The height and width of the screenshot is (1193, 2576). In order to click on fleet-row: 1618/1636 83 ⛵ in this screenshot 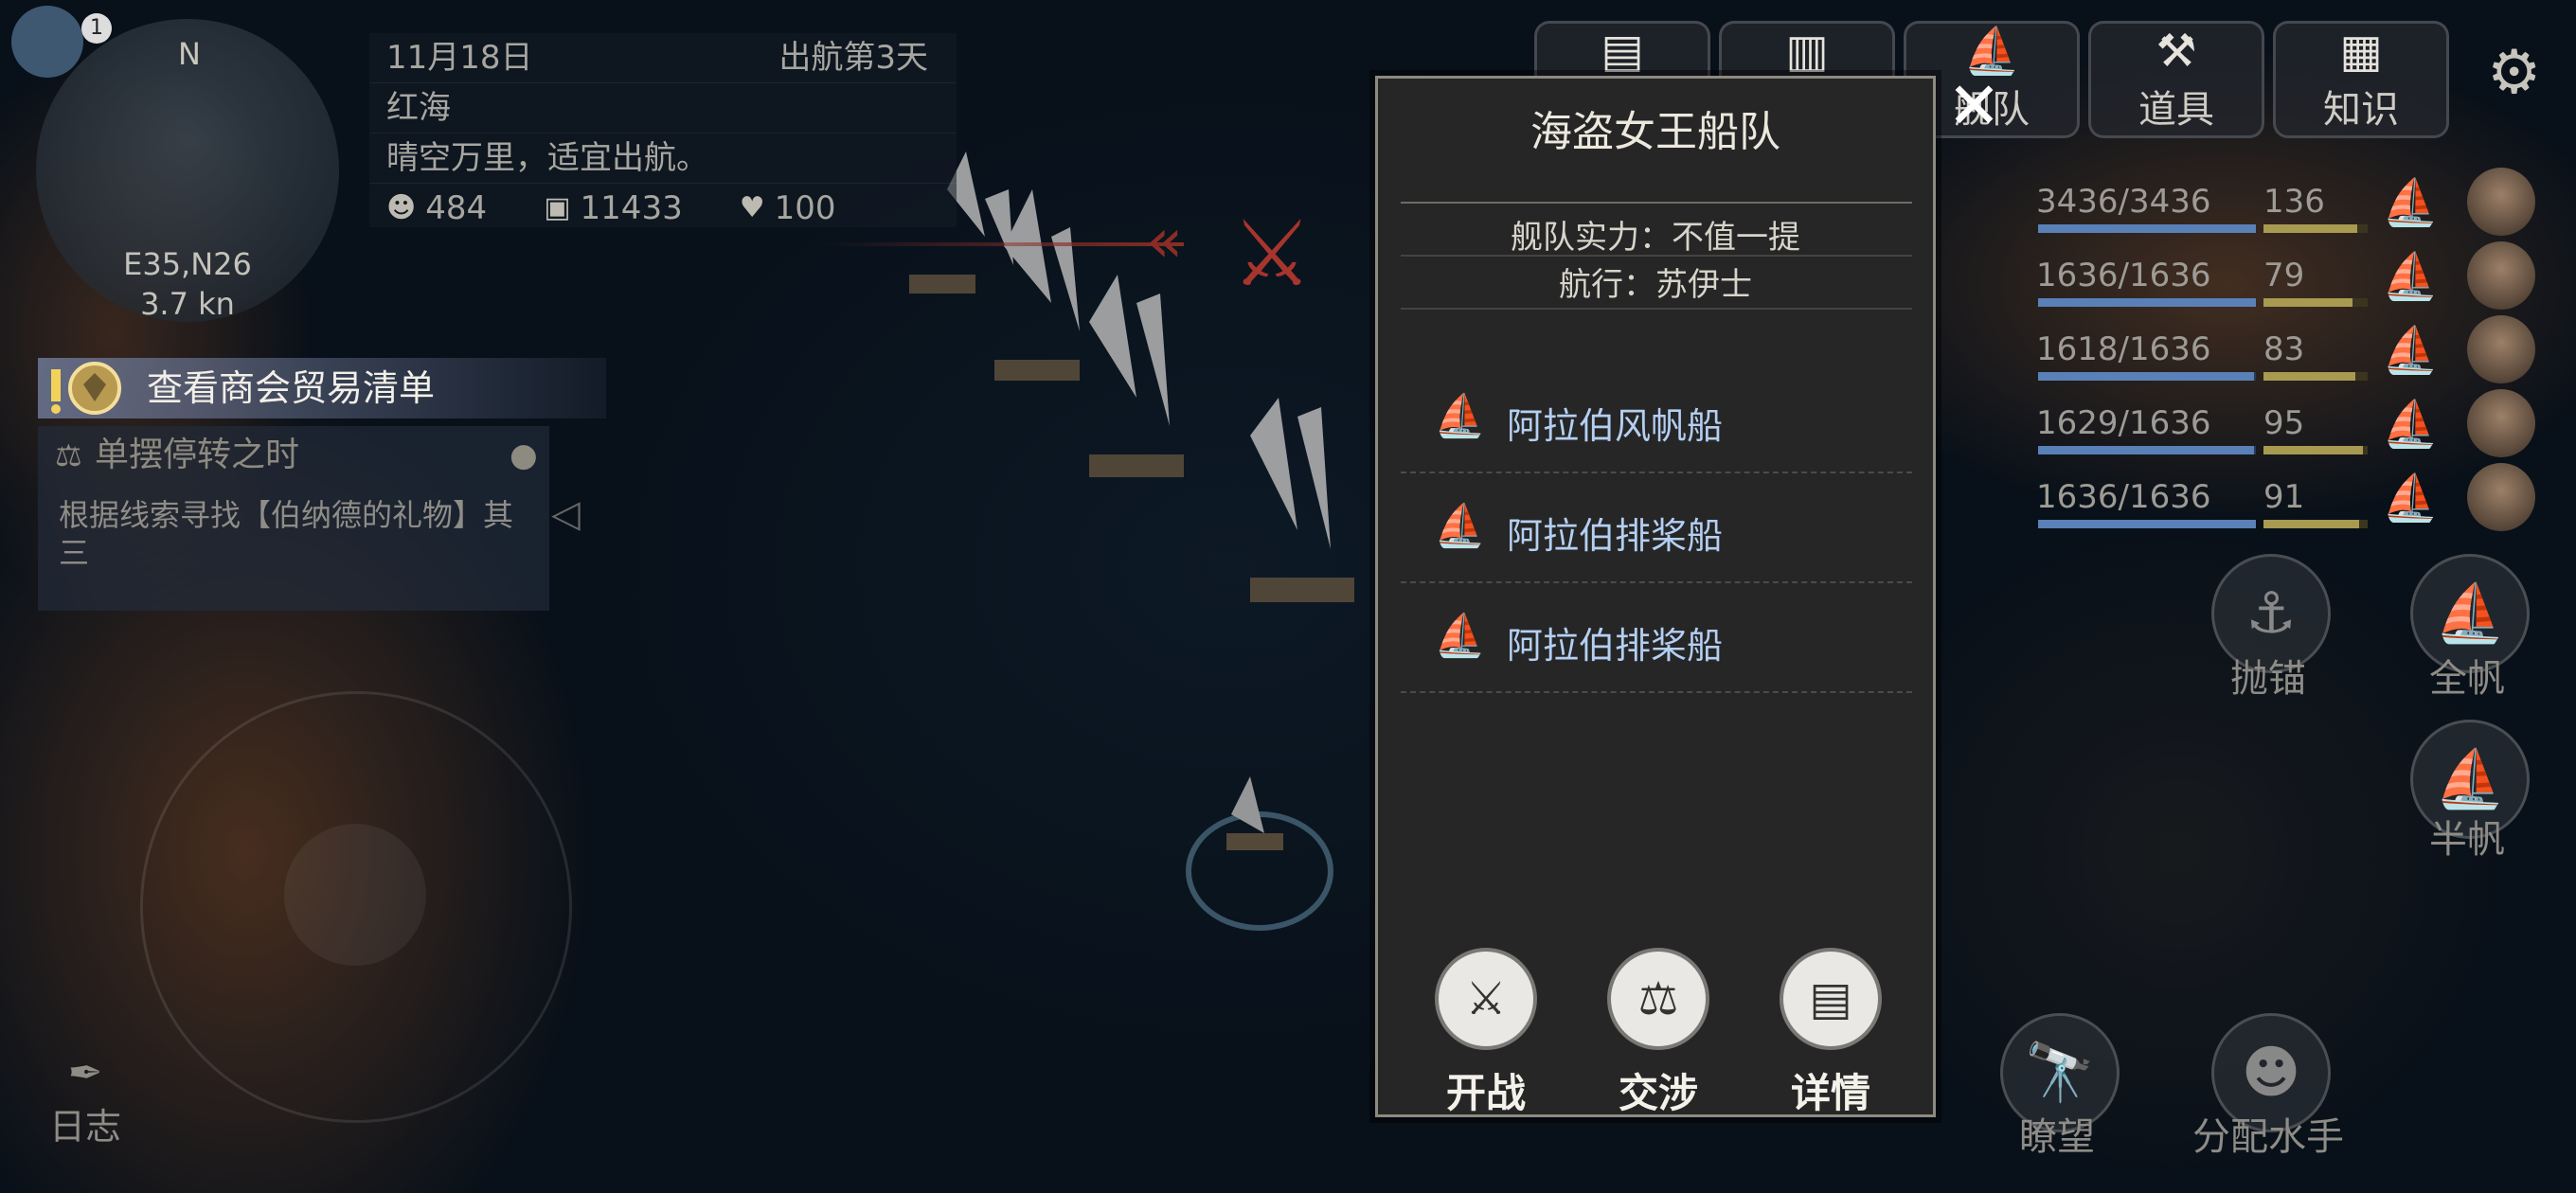, I will do `click(2306, 352)`.